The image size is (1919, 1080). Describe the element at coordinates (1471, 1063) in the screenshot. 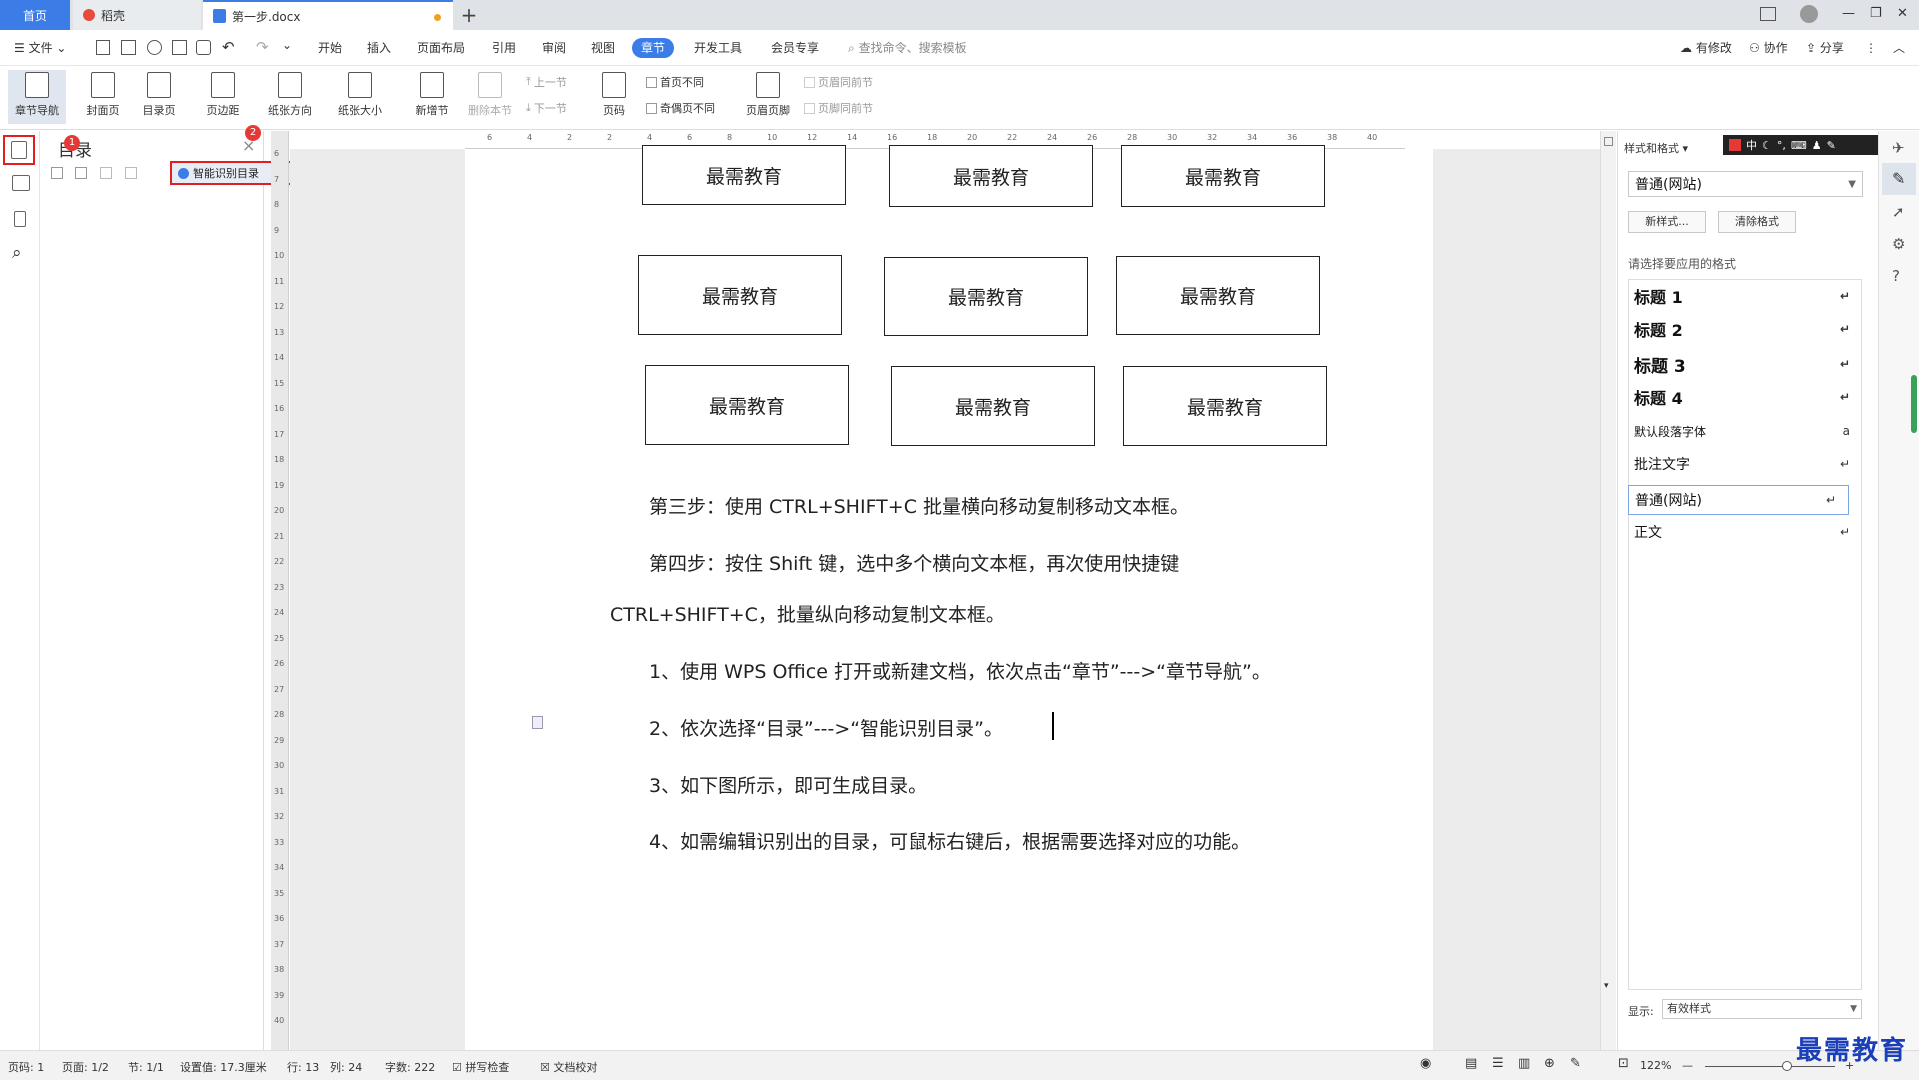

I see `page-view-icon: ▤` at that location.